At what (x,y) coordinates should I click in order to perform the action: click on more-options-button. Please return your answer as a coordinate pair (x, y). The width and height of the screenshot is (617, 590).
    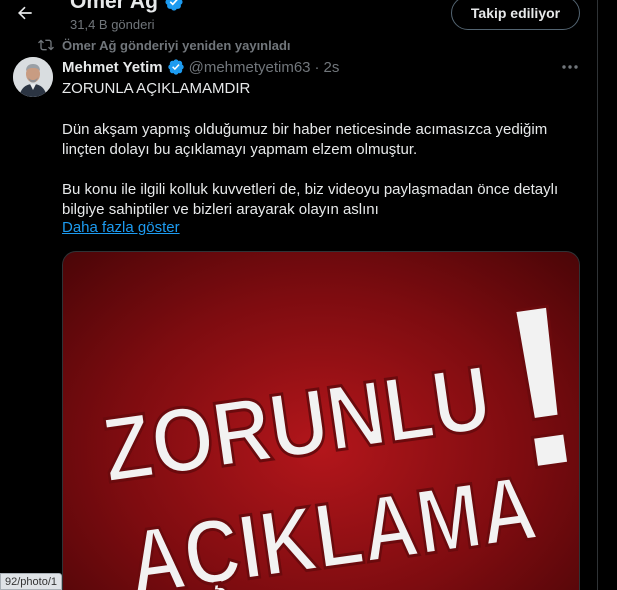
    Looking at the image, I should click on (570, 67).